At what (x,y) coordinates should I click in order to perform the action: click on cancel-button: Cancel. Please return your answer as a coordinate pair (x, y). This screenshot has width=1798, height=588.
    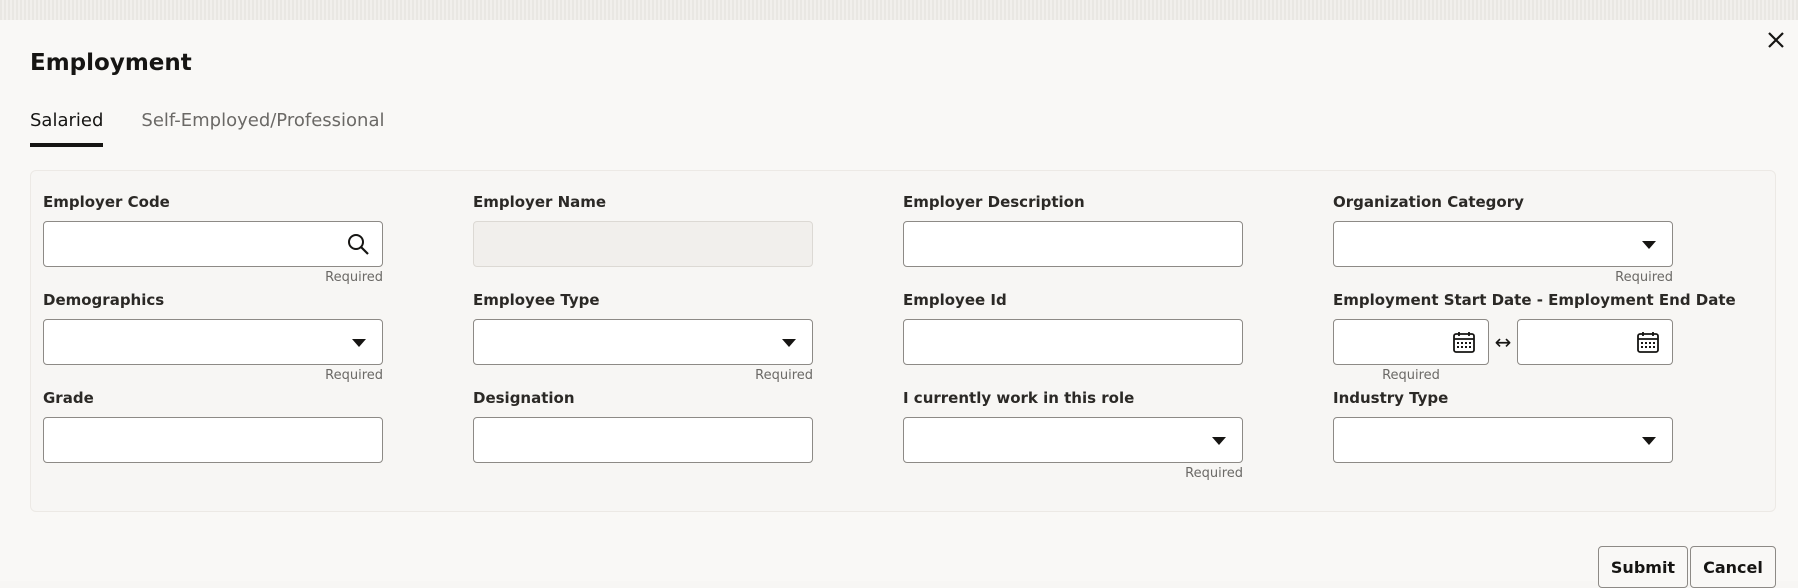
    Looking at the image, I should click on (1733, 567).